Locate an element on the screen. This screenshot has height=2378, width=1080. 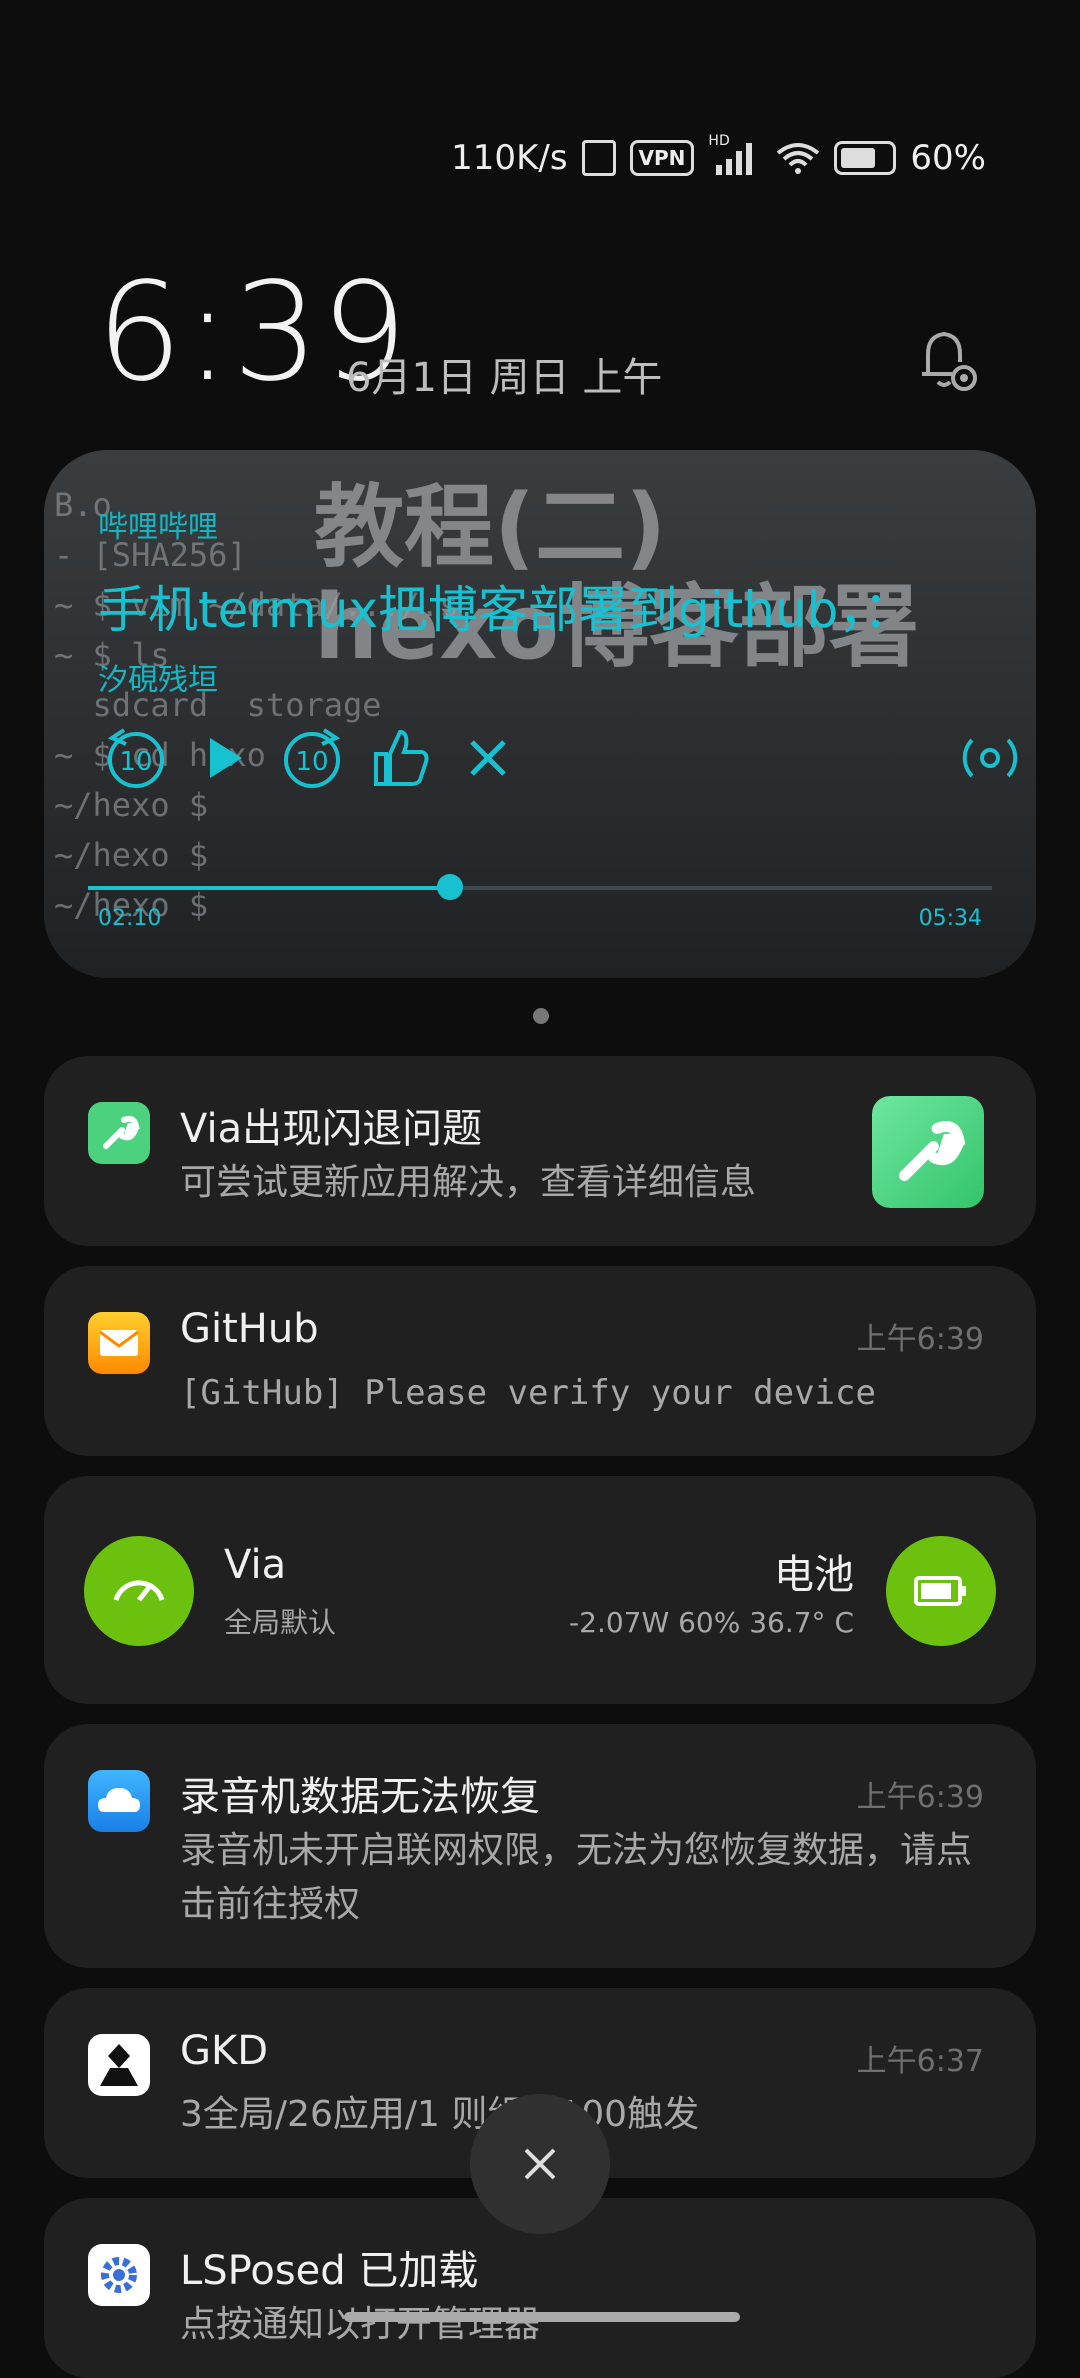
notification-title: 录音机数据无法恢复 is located at coordinates (360, 1797).